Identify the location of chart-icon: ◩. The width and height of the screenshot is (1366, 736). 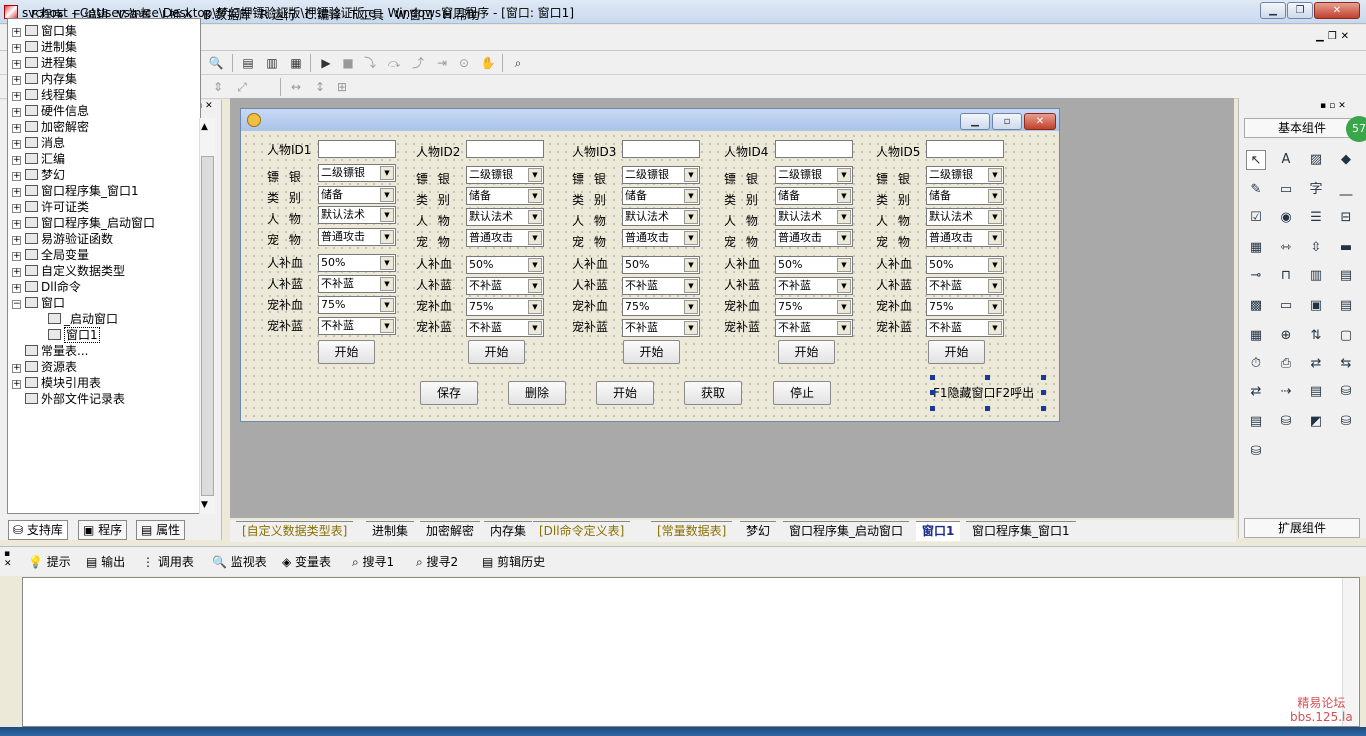
(1316, 422).